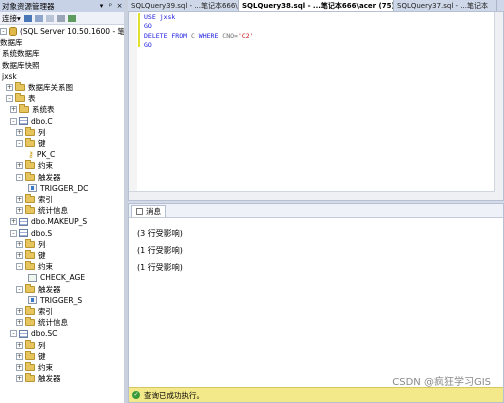 The width and height of the screenshot is (504, 403). What do you see at coordinates (42, 345) in the screenshot?
I see `tree-node-label: 列` at bounding box center [42, 345].